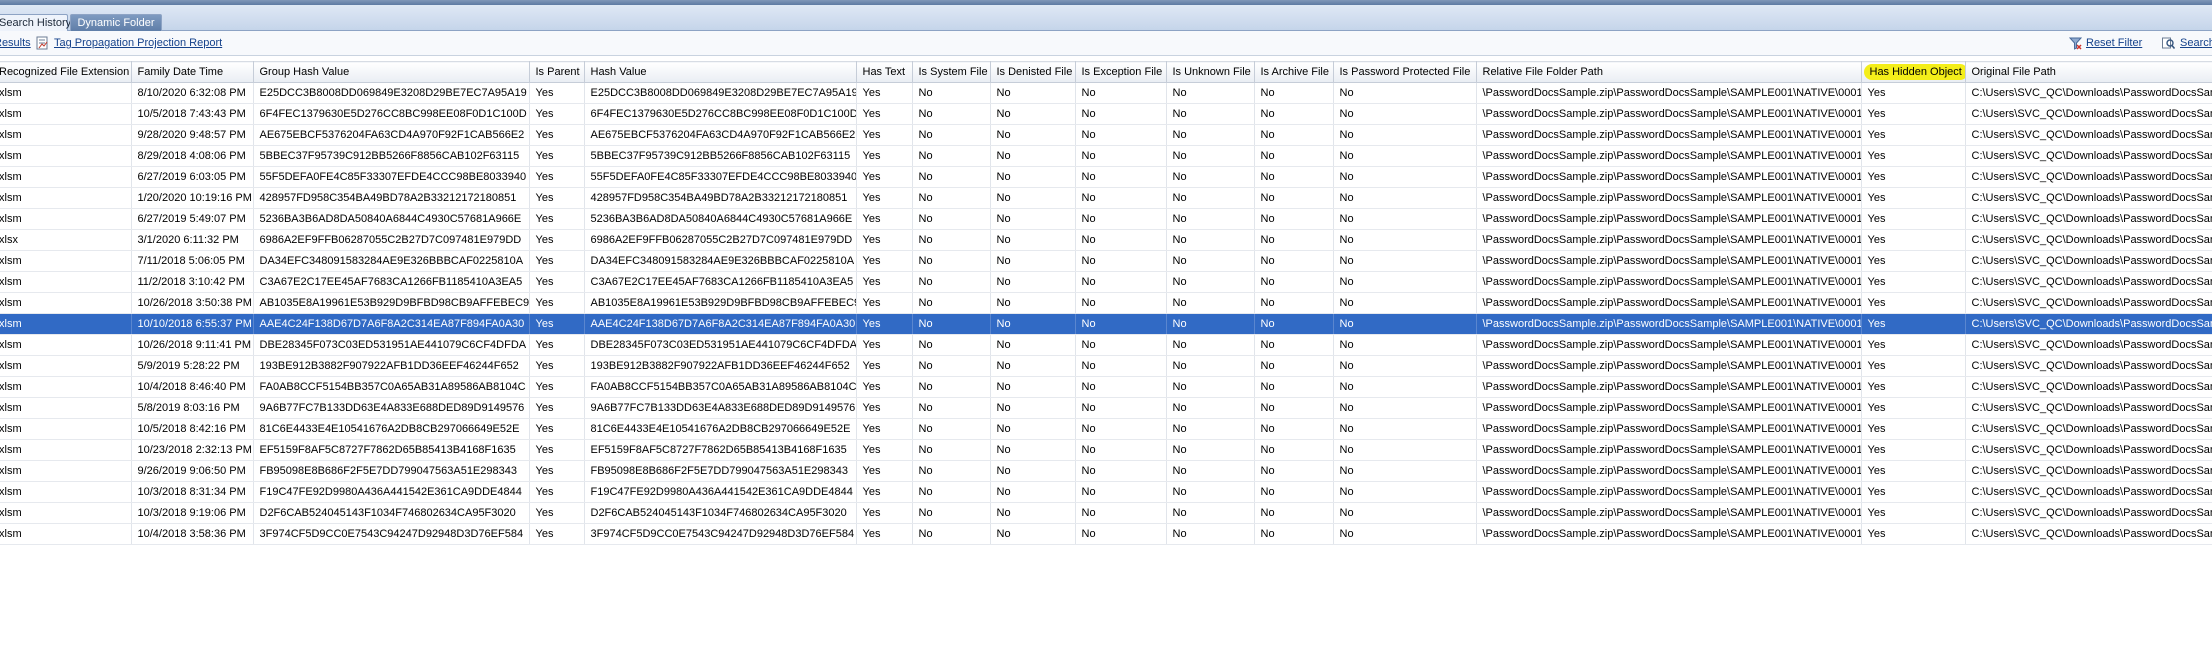  Describe the element at coordinates (15, 43) in the screenshot. I see `results-link: Results` at that location.